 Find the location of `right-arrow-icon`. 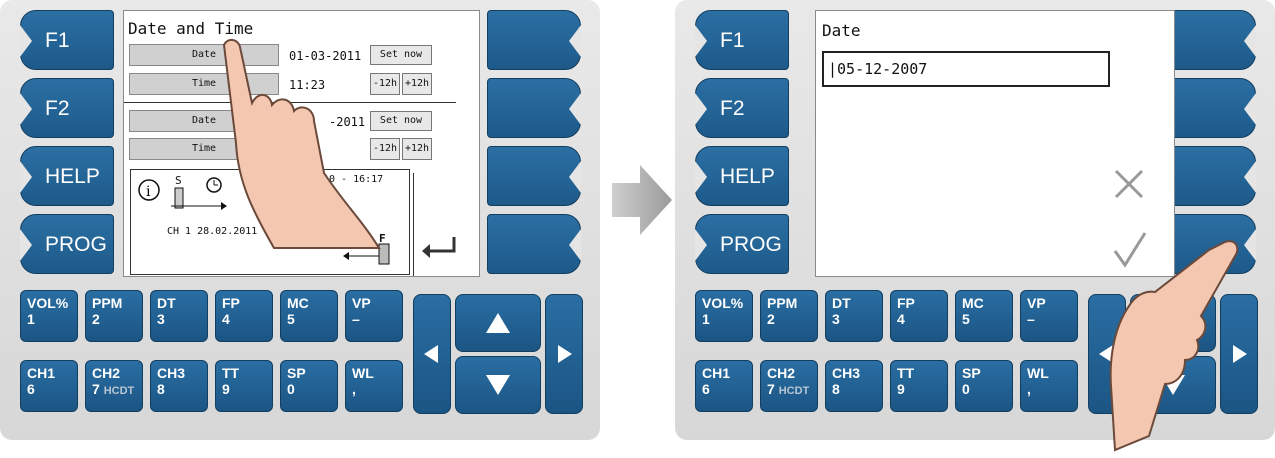

right-arrow-icon is located at coordinates (565, 354).